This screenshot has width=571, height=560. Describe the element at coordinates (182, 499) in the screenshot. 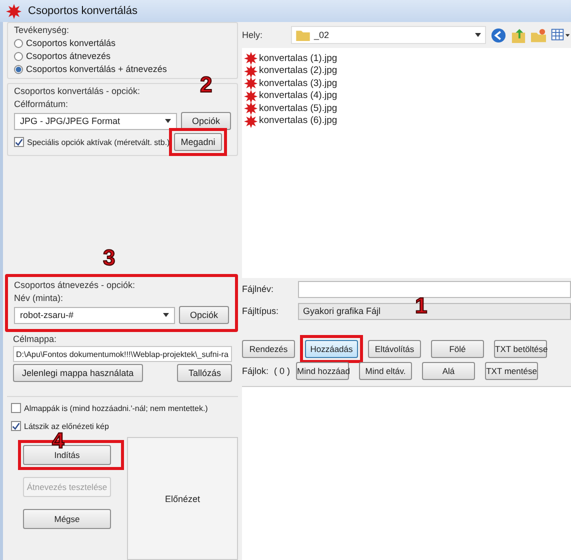

I see `preview-label: Előnézet` at that location.